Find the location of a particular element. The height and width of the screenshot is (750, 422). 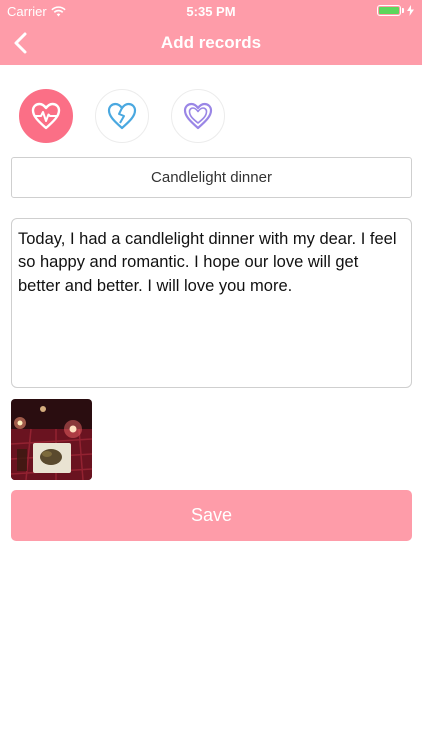

charging-icon is located at coordinates (410, 10).